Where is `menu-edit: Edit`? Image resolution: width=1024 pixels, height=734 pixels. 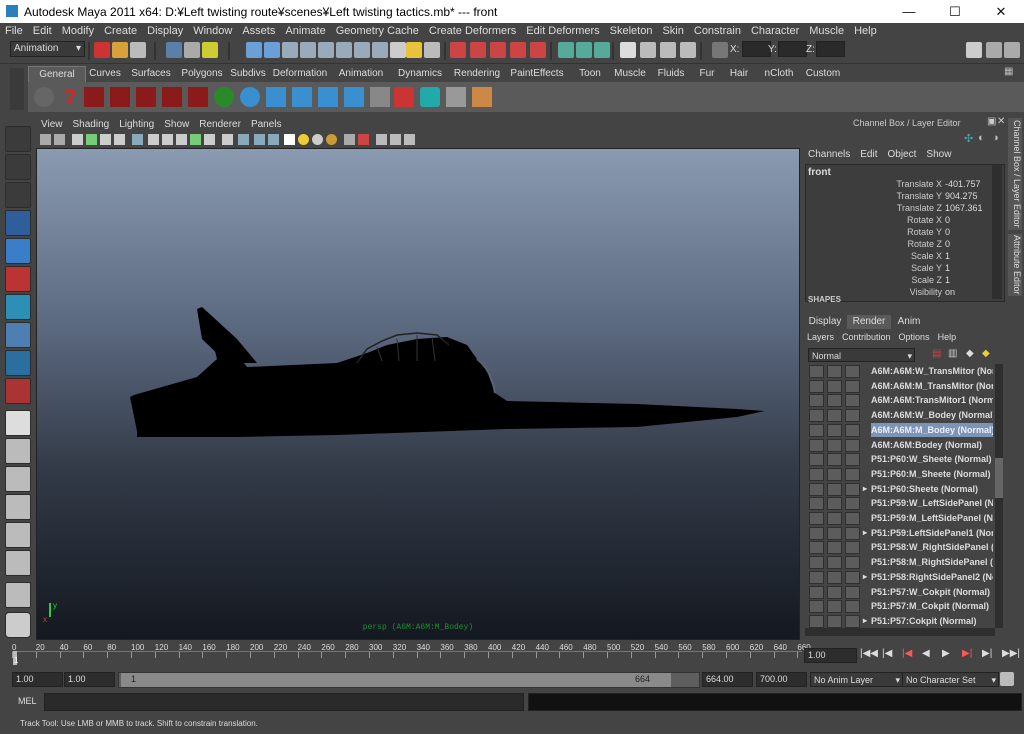 menu-edit: Edit is located at coordinates (42, 31).